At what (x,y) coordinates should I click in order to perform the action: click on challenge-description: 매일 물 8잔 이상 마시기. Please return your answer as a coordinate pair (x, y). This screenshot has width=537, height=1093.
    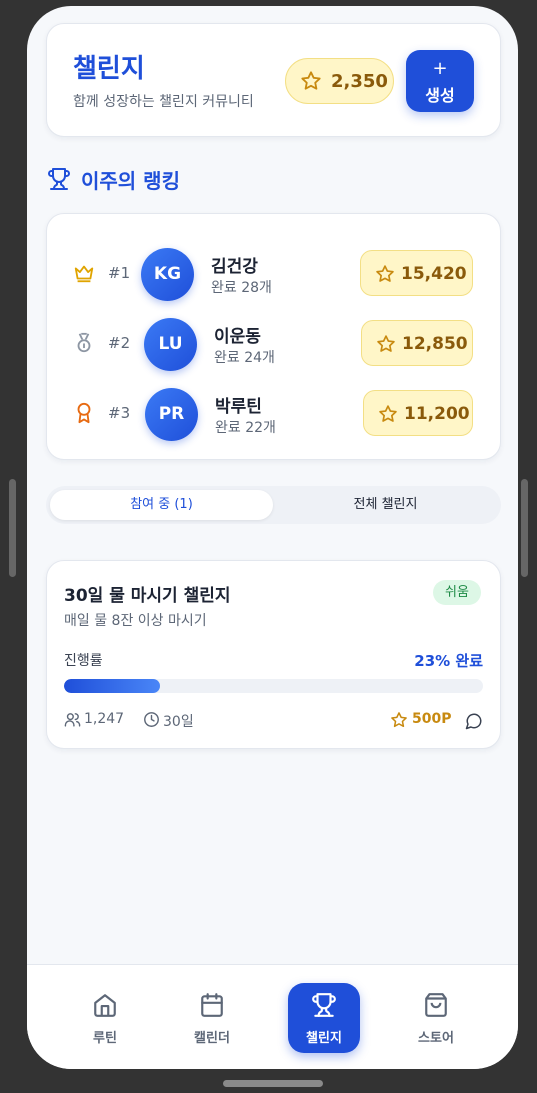
    Looking at the image, I should click on (135, 621).